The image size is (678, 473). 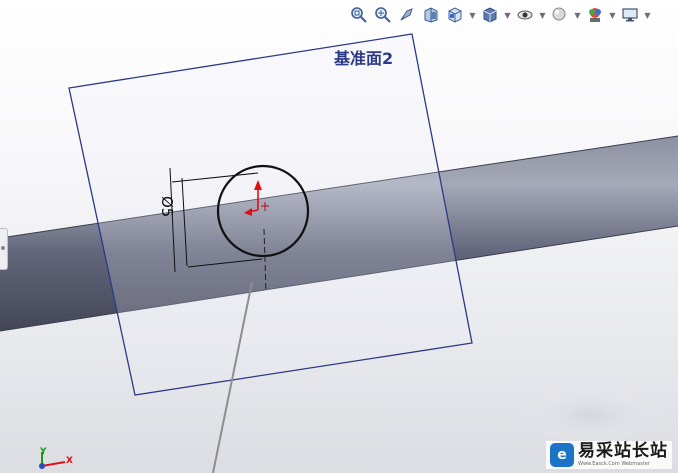 I want to click on heads-up-view-toolbar: ▼ ▼ ▼ ▼ ▼ ▼, so click(x=512, y=15).